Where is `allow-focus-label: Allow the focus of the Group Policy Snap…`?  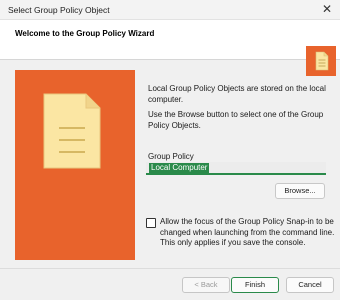
allow-focus-label: Allow the focus of the Group Policy Snap… is located at coordinates (247, 232).